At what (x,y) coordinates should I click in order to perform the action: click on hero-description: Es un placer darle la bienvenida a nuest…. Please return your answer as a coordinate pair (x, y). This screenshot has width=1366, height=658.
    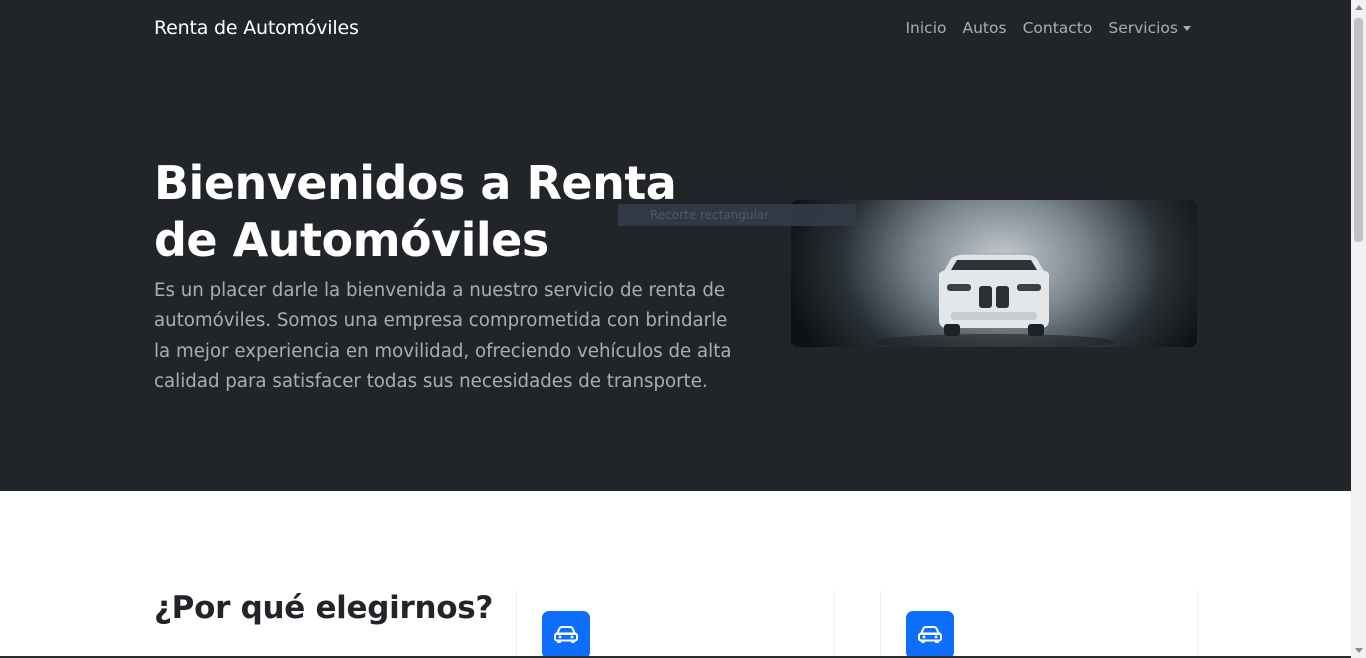
    Looking at the image, I should click on (443, 336).